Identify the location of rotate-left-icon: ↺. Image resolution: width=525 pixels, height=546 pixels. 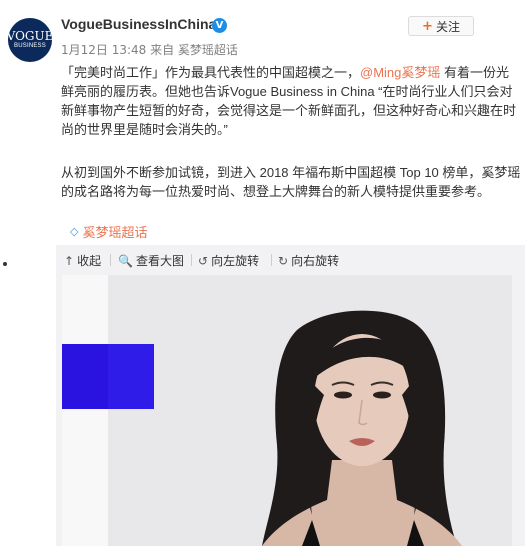
(203, 260).